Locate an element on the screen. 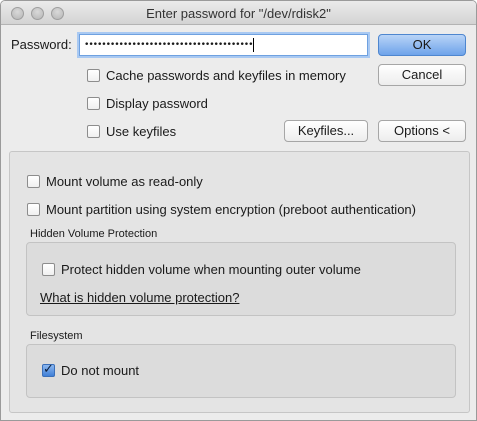  hidden-volume-help-link: What is hidden volume protection? is located at coordinates (139, 297).